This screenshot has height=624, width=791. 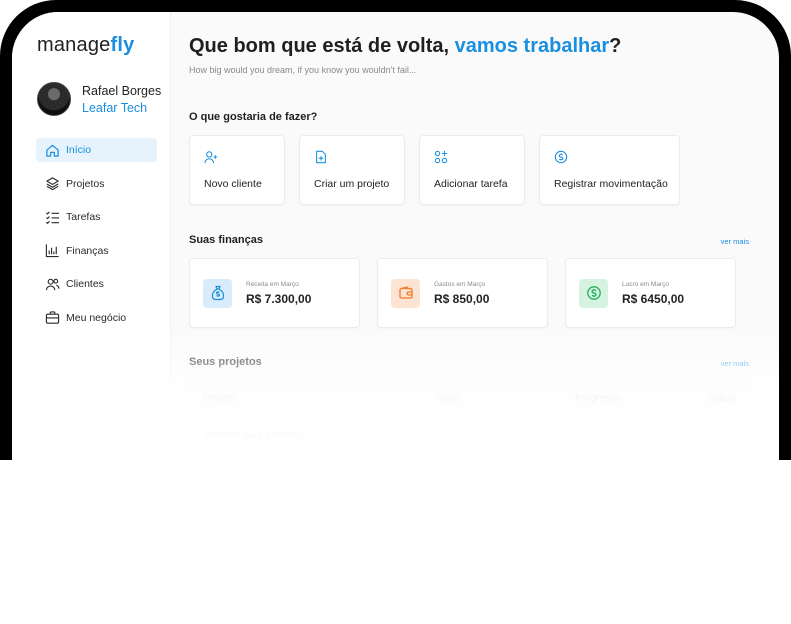 I want to click on sidebar-item-label: Clientes, so click(x=85, y=284).